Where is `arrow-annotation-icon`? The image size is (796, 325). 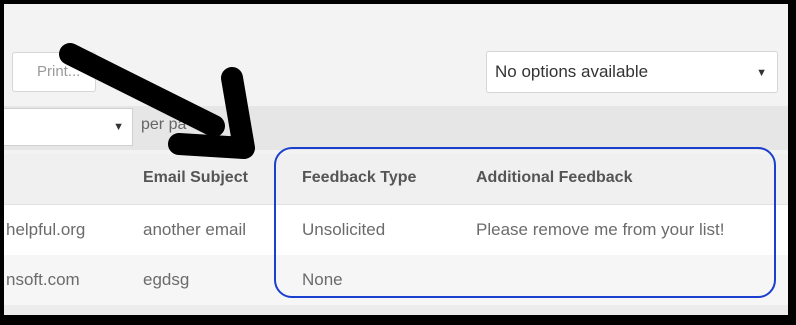 arrow-annotation-icon is located at coordinates (157, 101).